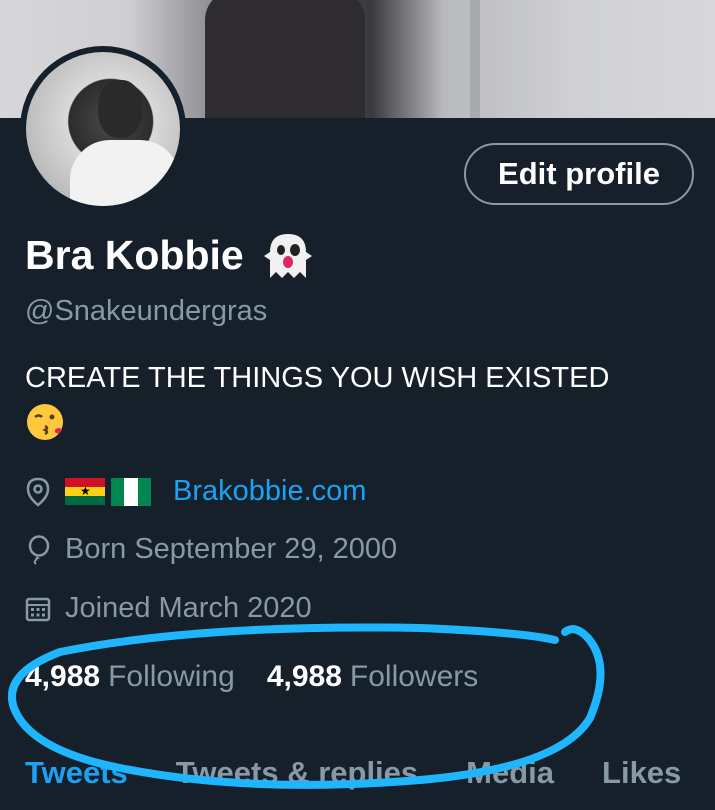 The image size is (715, 810). What do you see at coordinates (63, 676) in the screenshot?
I see `following-count: 4,988` at bounding box center [63, 676].